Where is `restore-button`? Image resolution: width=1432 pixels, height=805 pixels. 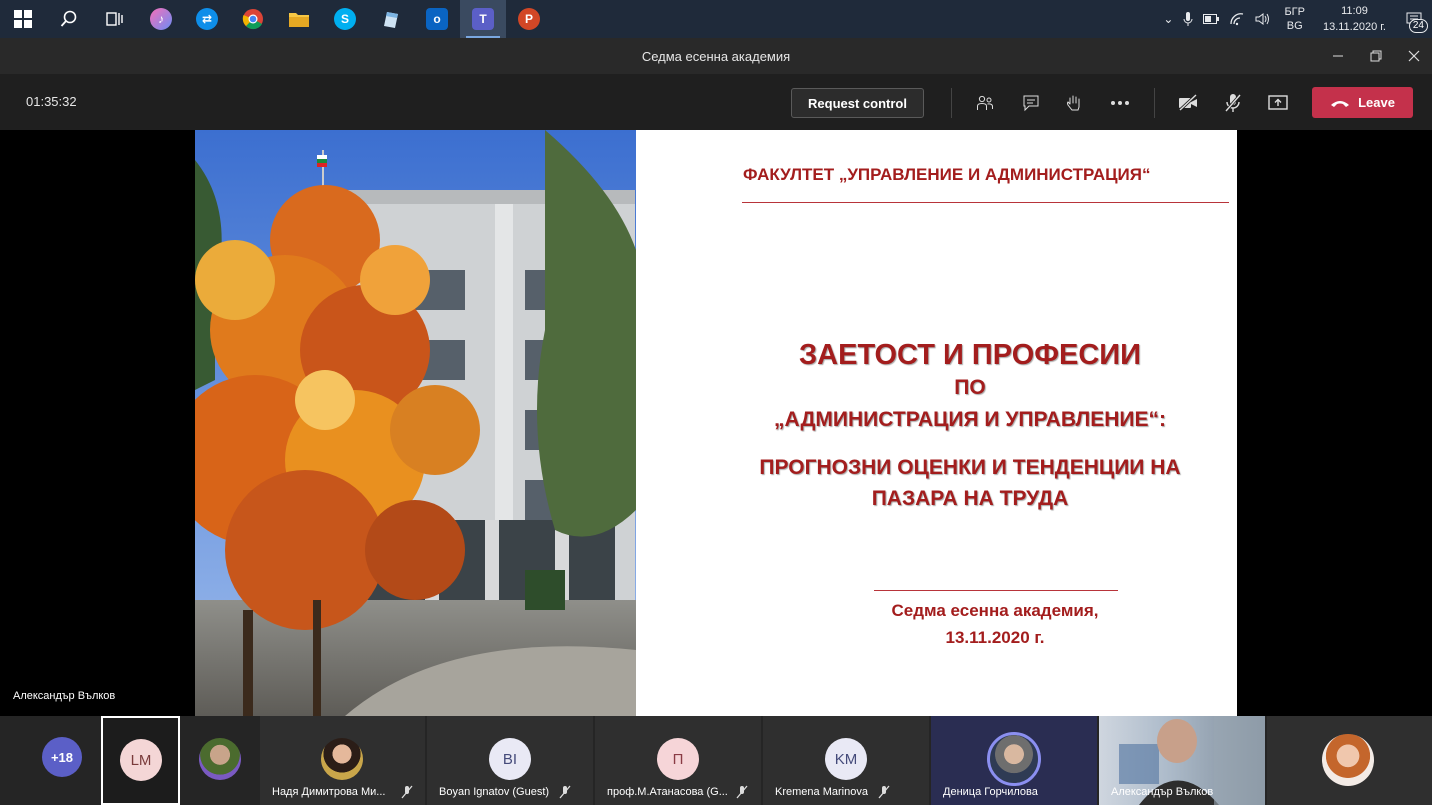
restore-button is located at coordinates (1375, 56).